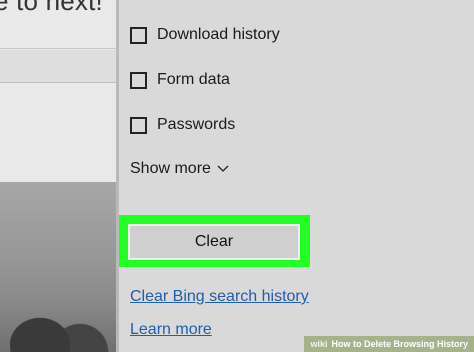 The height and width of the screenshot is (352, 474). What do you see at coordinates (138, 125) in the screenshot?
I see `passwords-checkbox` at bounding box center [138, 125].